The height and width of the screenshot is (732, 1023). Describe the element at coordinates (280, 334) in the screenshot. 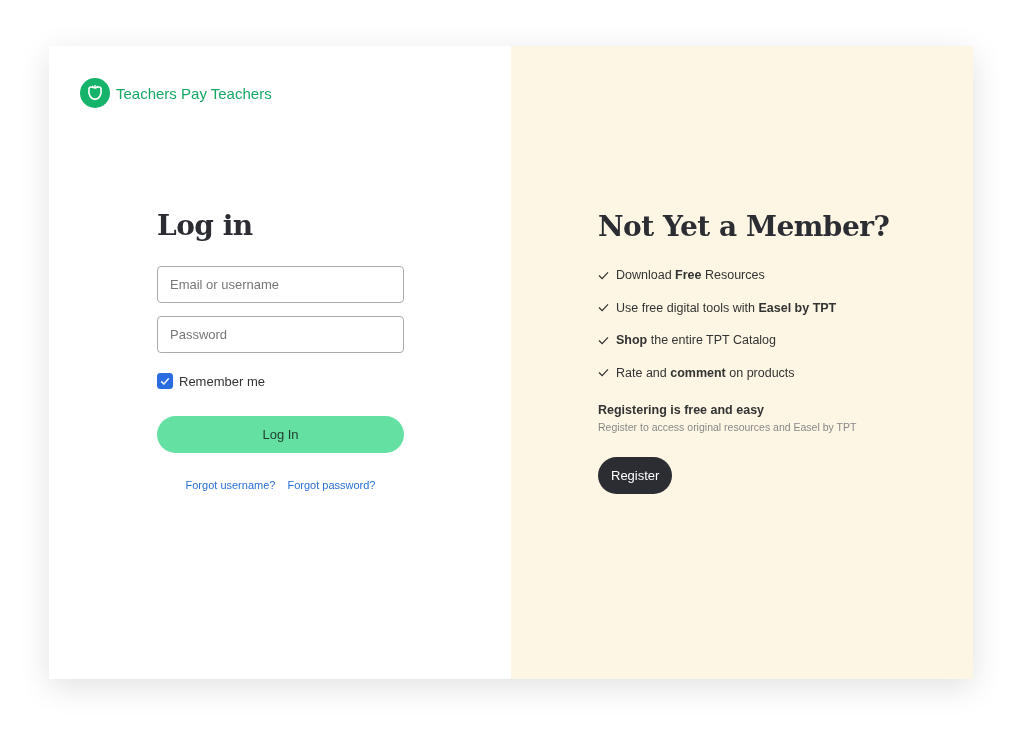

I see `password-field: Password` at that location.